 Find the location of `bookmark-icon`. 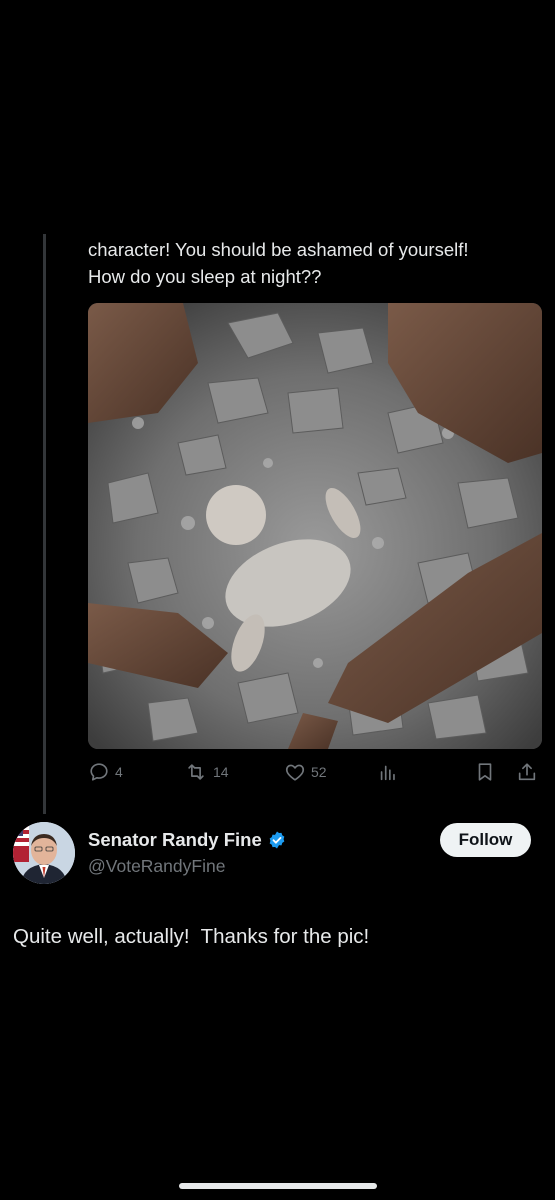

bookmark-icon is located at coordinates (485, 772).